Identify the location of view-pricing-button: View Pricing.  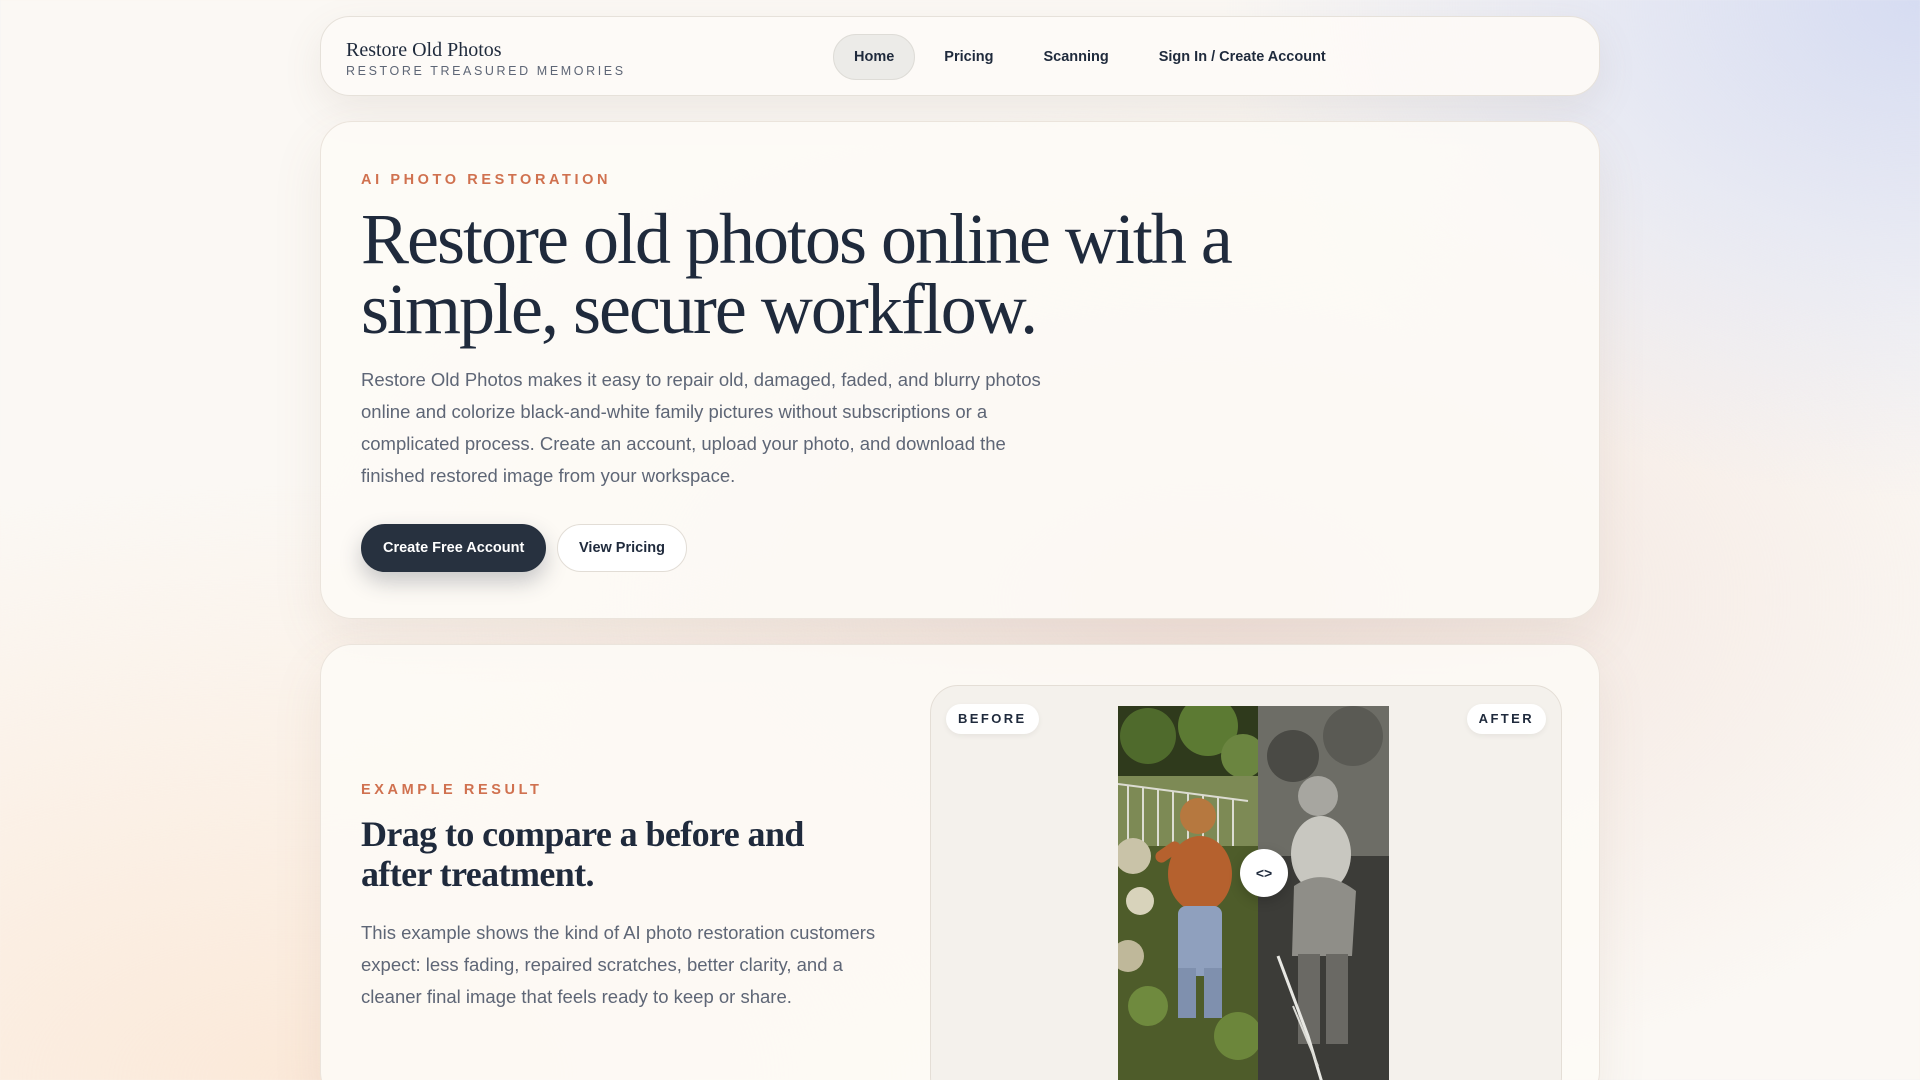
(622, 548).